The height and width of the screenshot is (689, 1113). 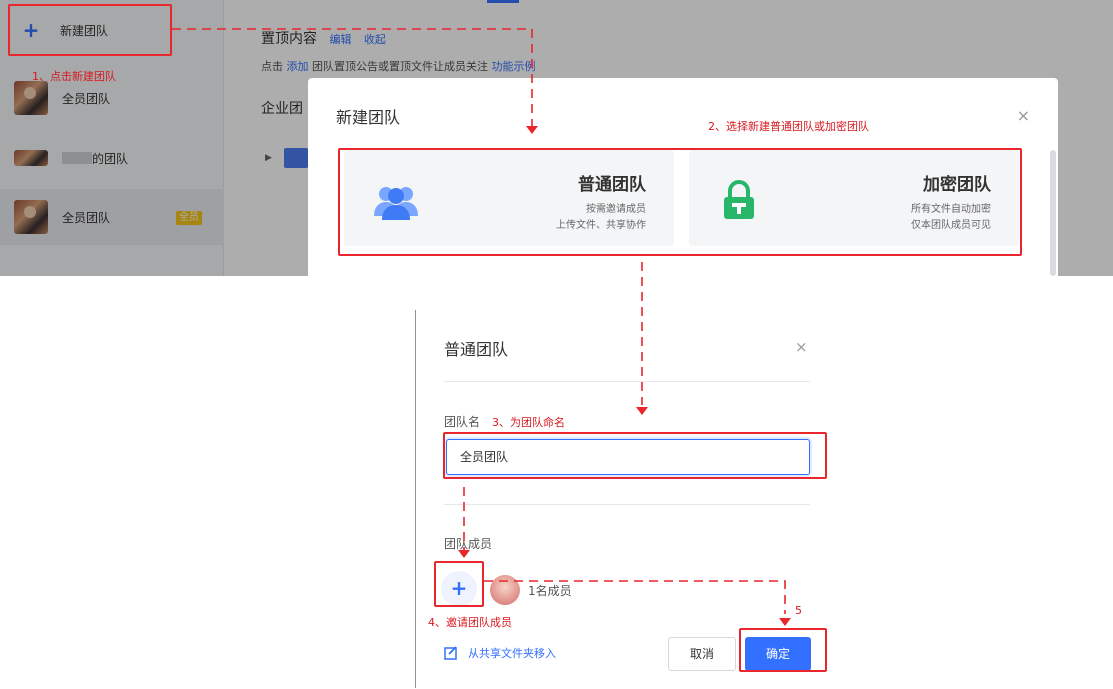 I want to click on cancel-button: 取消, so click(x=702, y=654).